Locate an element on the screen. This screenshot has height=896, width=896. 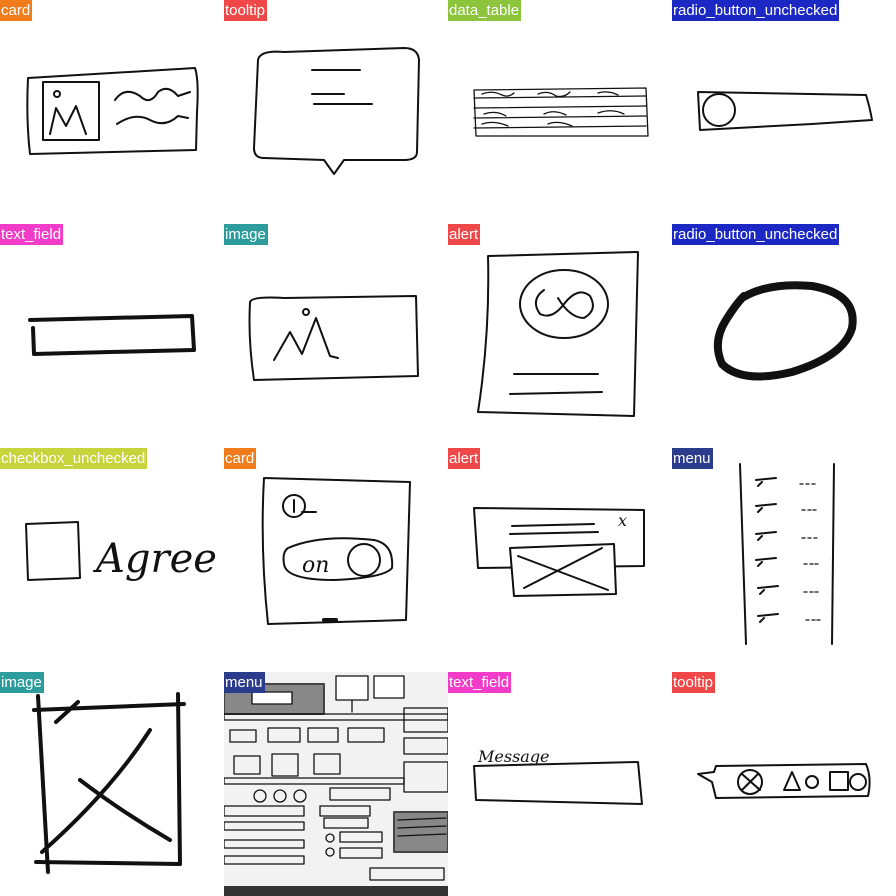
tile-menu-1: menu is located at coordinates (784, 560).